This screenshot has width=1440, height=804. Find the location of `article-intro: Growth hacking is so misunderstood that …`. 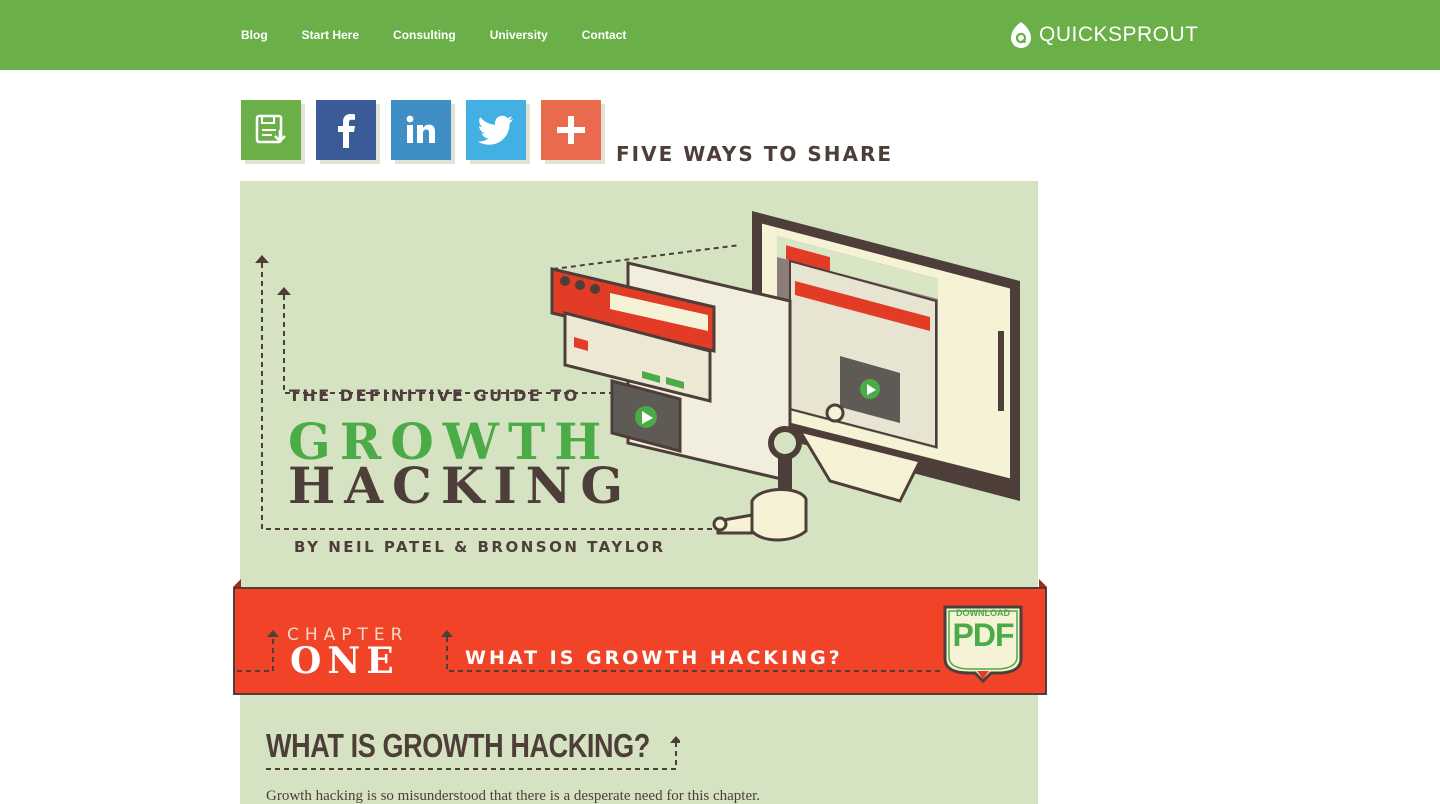

article-intro: Growth hacking is so misunderstood that … is located at coordinates (513, 796).